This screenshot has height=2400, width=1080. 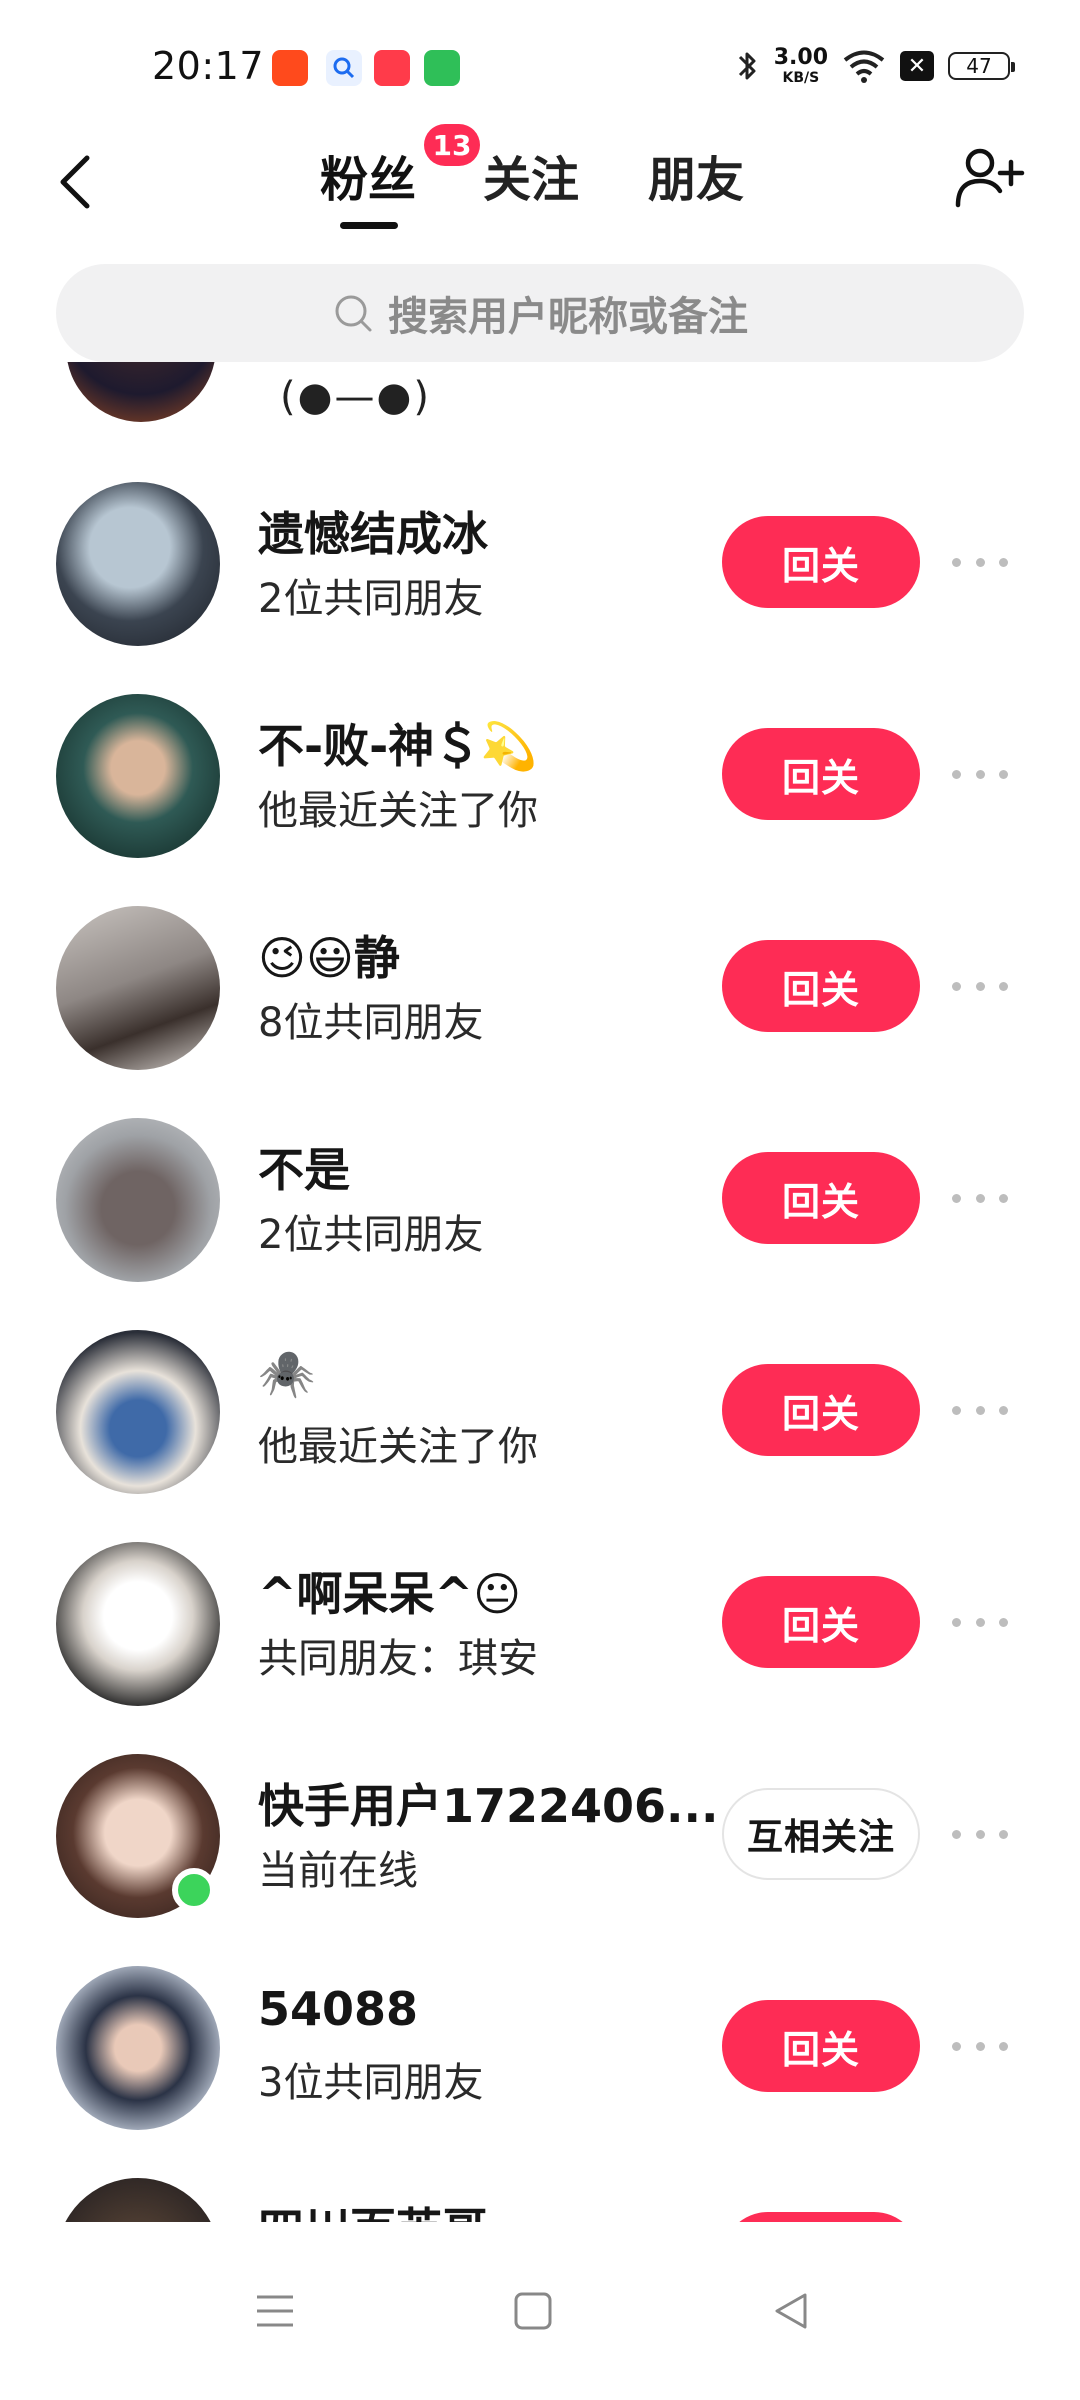 What do you see at coordinates (338, 1871) in the screenshot?
I see `user-subtitle: 当前在线` at bounding box center [338, 1871].